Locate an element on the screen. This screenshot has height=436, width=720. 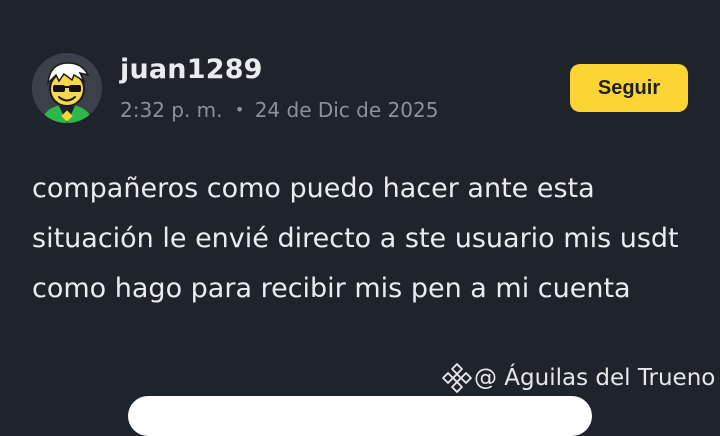
post-date: 24 de Dic de 2025 is located at coordinates (346, 110).